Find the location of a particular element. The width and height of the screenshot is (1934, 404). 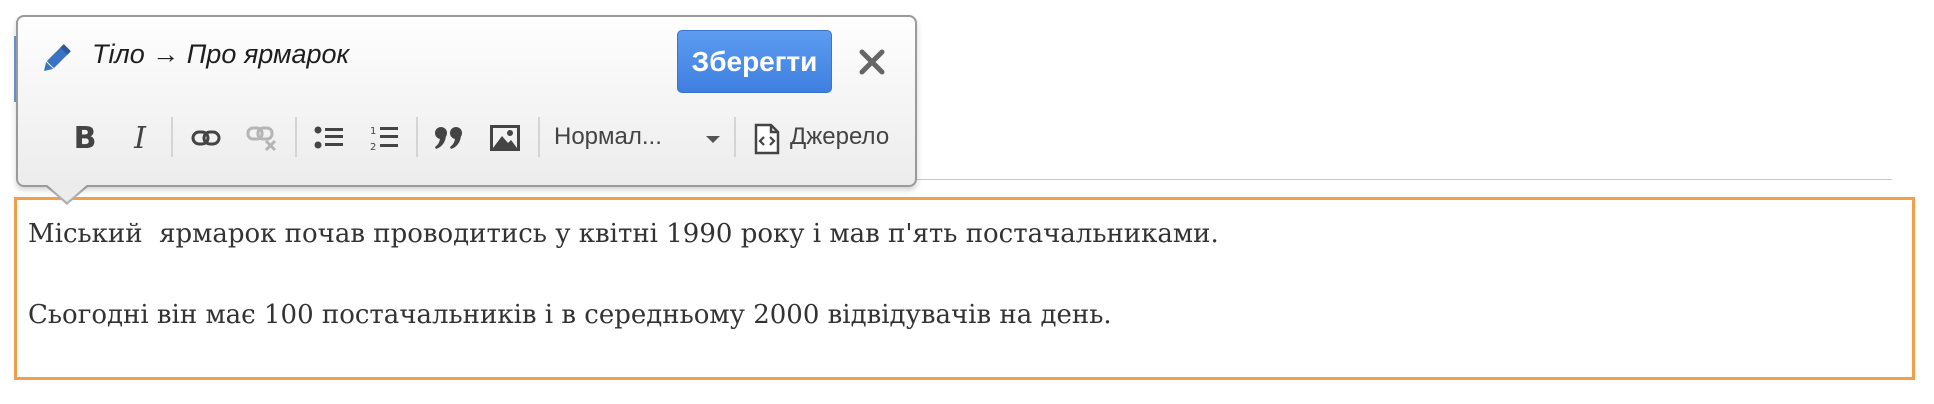

toolbar-header: Тіло → Про ярмарок Зберегти is located at coordinates (466, 59).